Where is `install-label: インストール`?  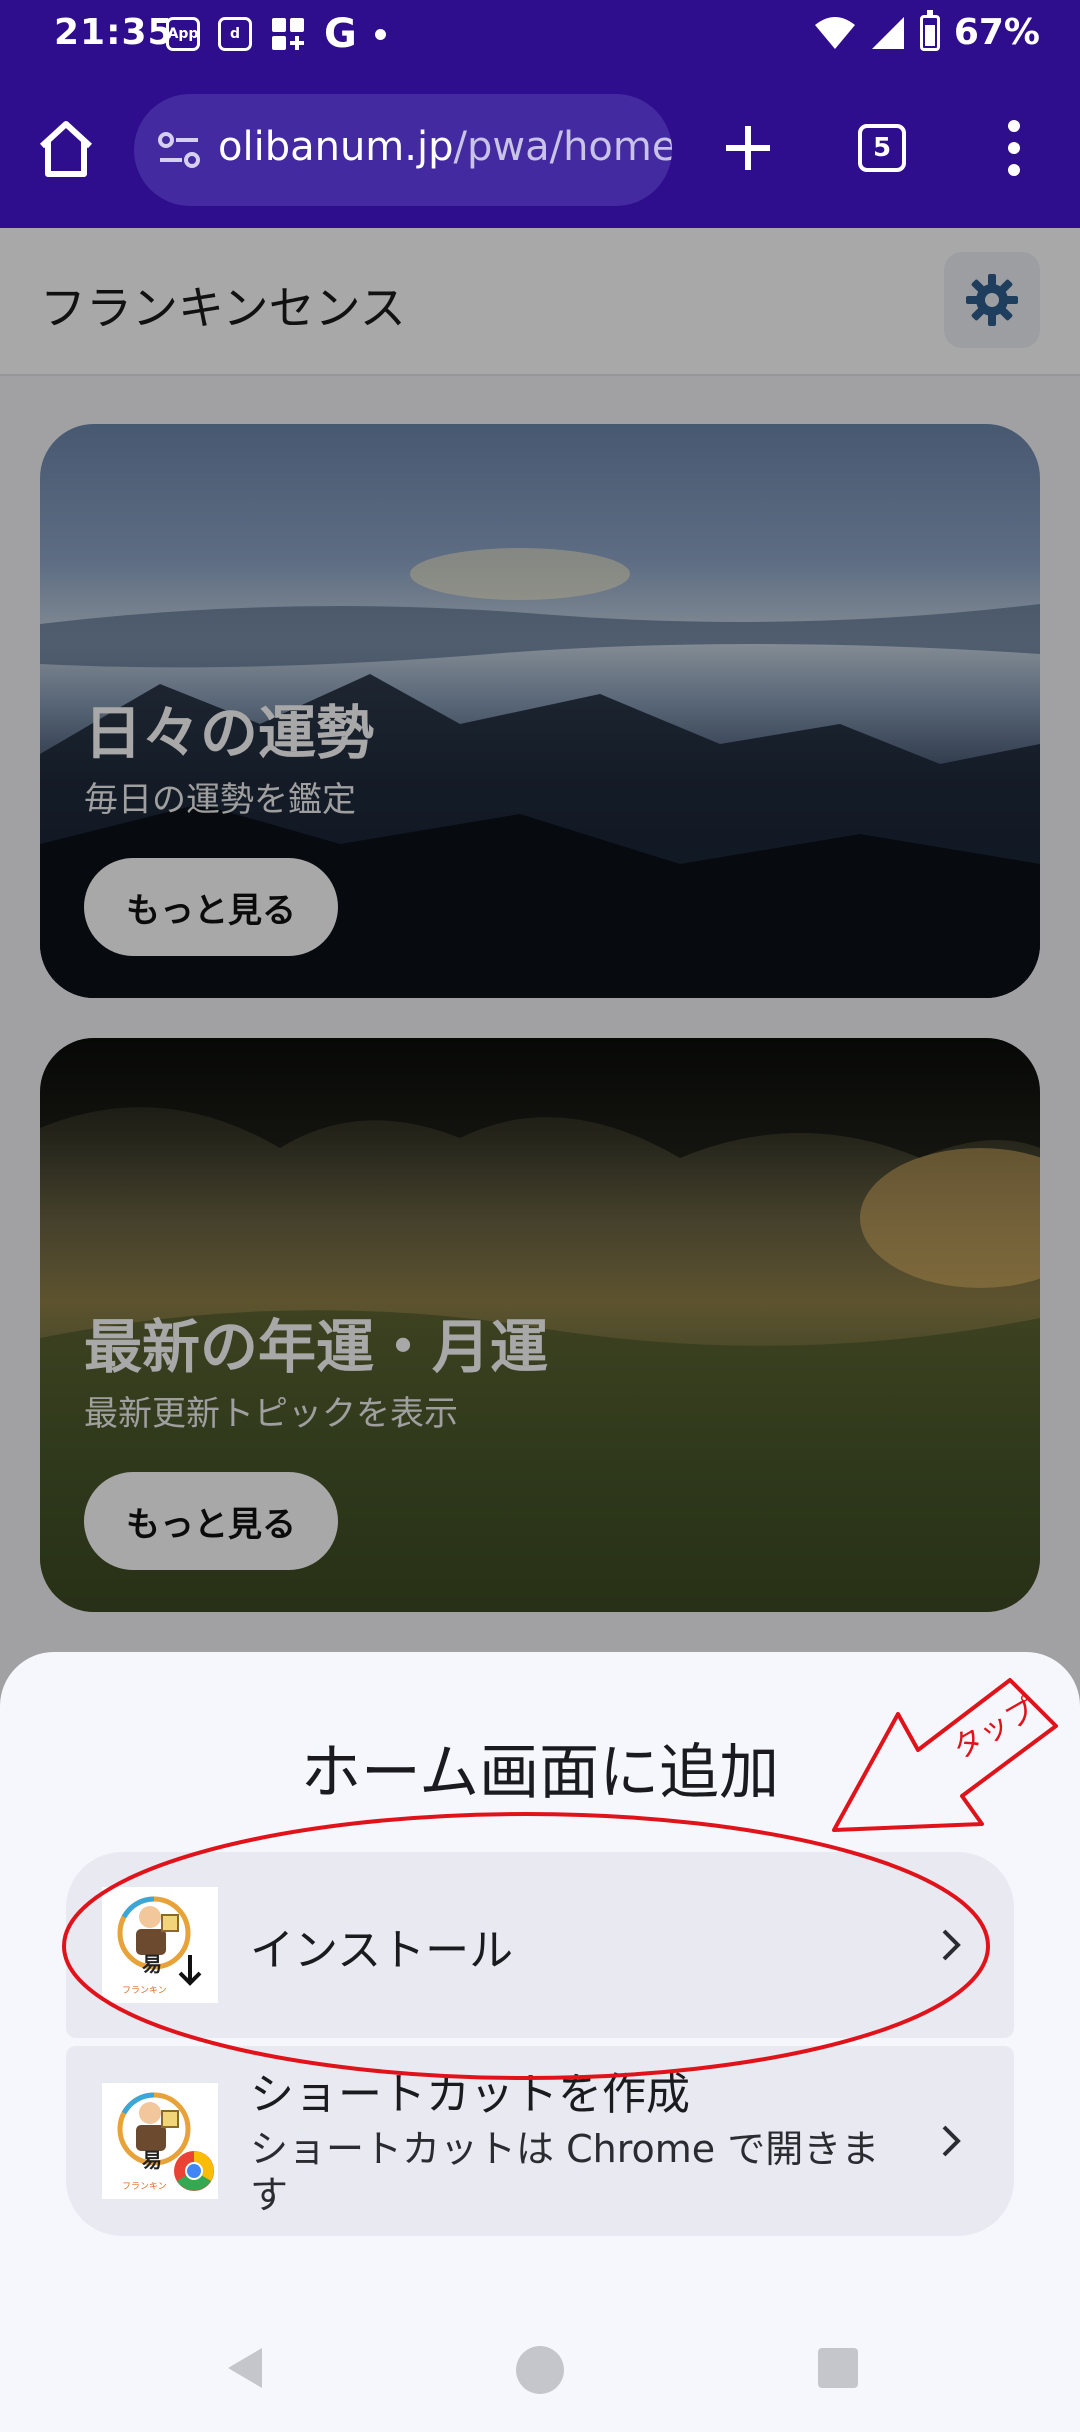 install-label: インストール is located at coordinates (382, 1950).